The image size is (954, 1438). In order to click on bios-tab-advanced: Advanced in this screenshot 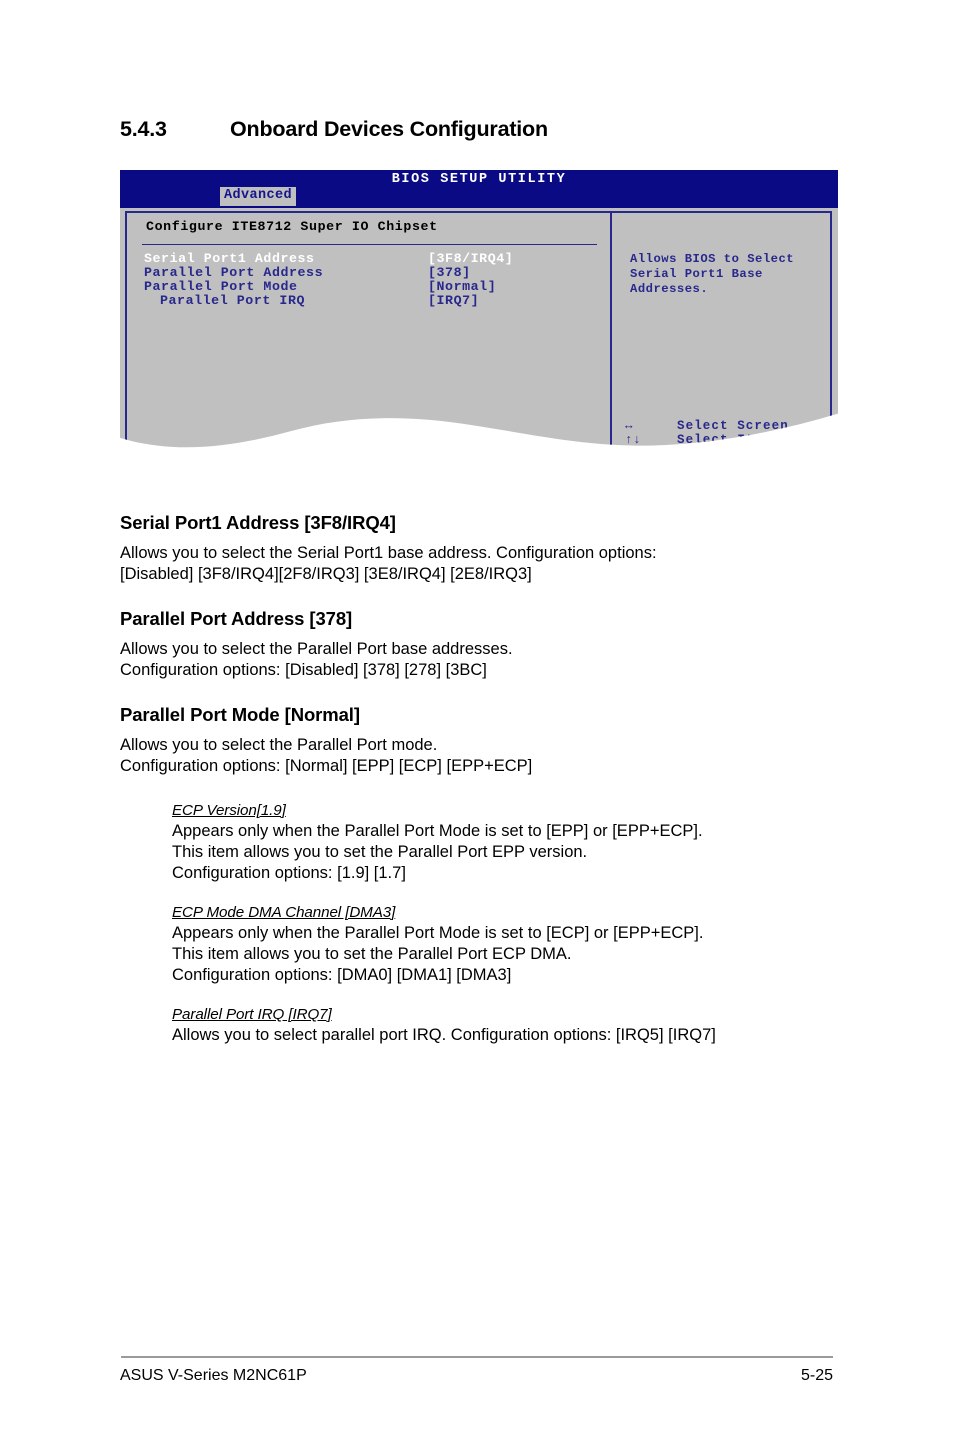, I will do `click(258, 196)`.